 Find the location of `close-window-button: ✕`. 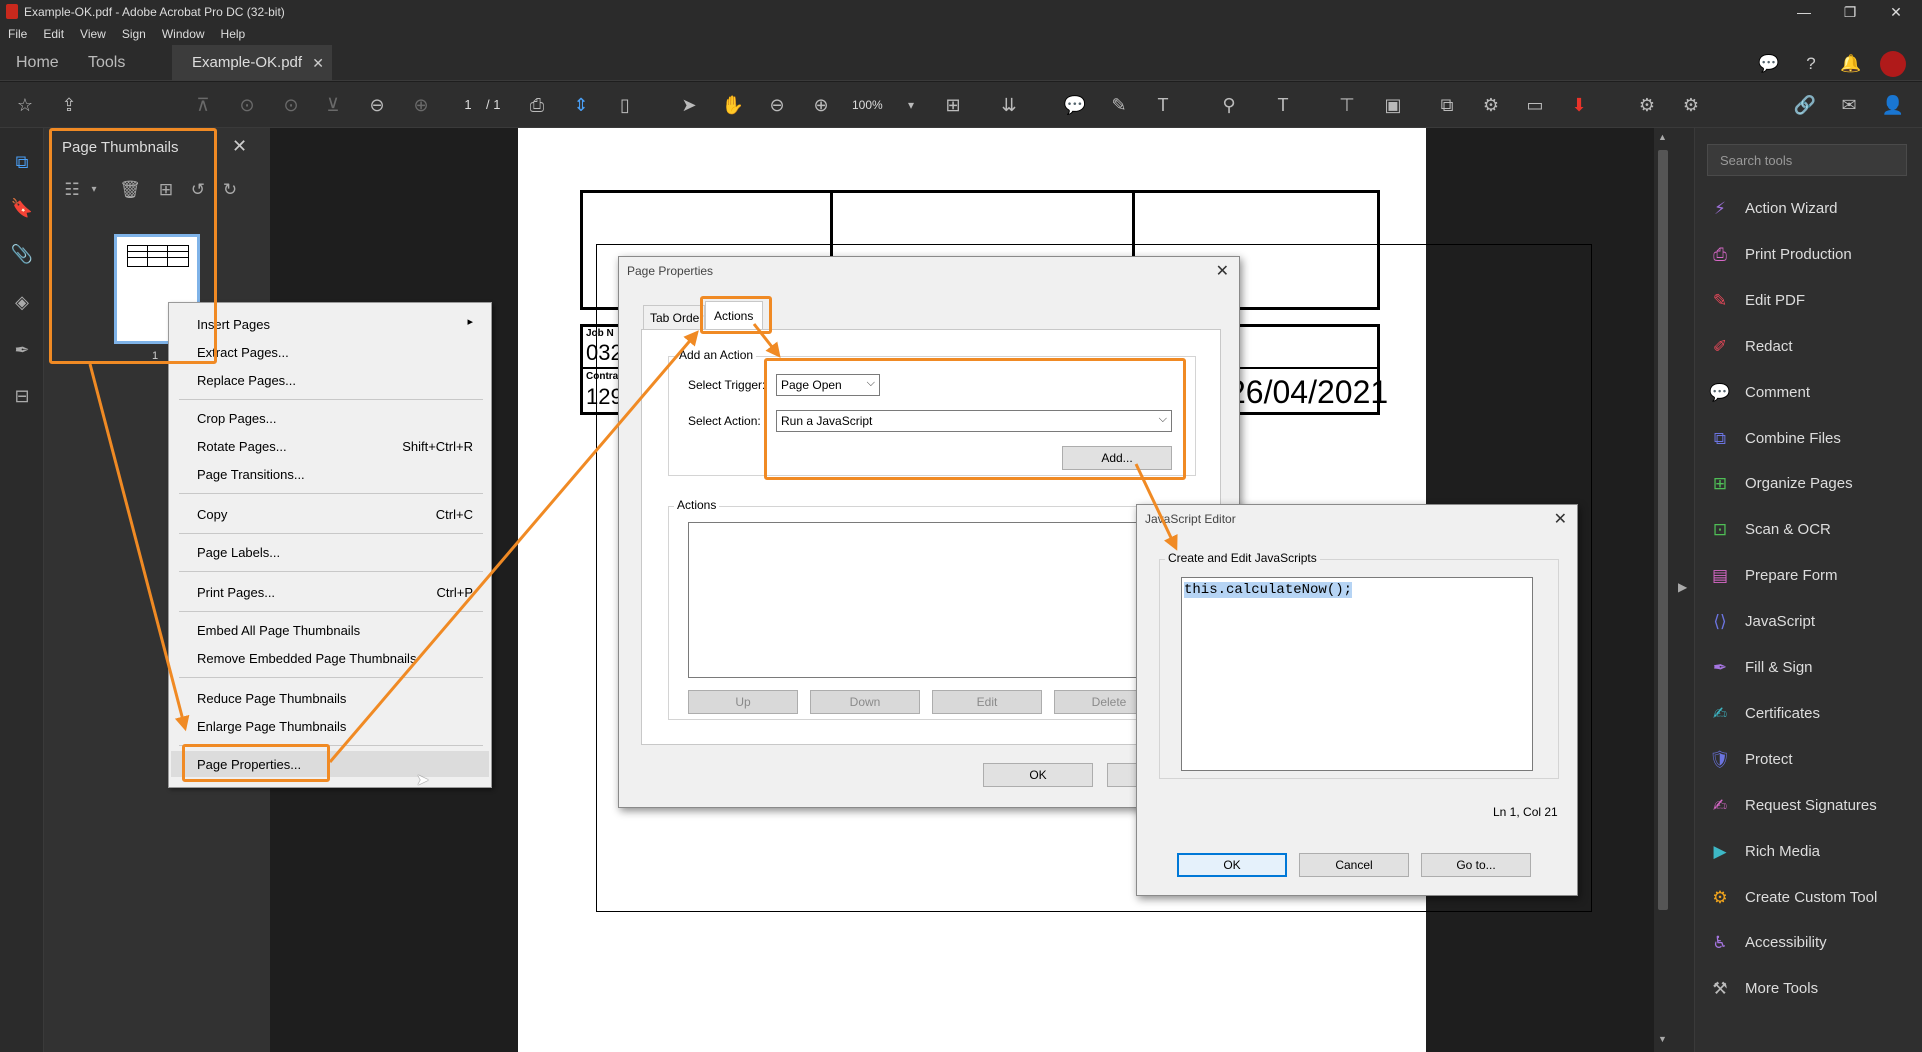

close-window-button: ✕ is located at coordinates (1896, 12).